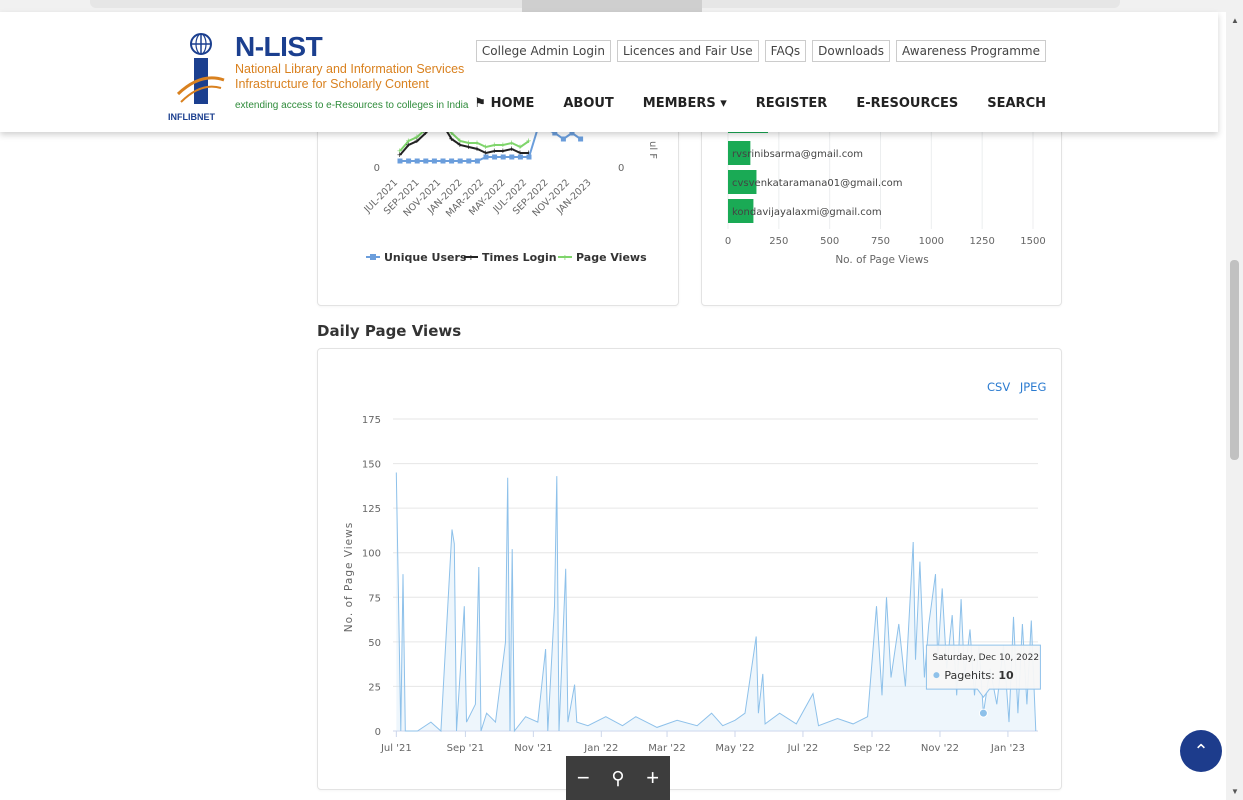 This screenshot has width=1243, height=800. I want to click on nav-members-label: MEMBERS, so click(679, 103).